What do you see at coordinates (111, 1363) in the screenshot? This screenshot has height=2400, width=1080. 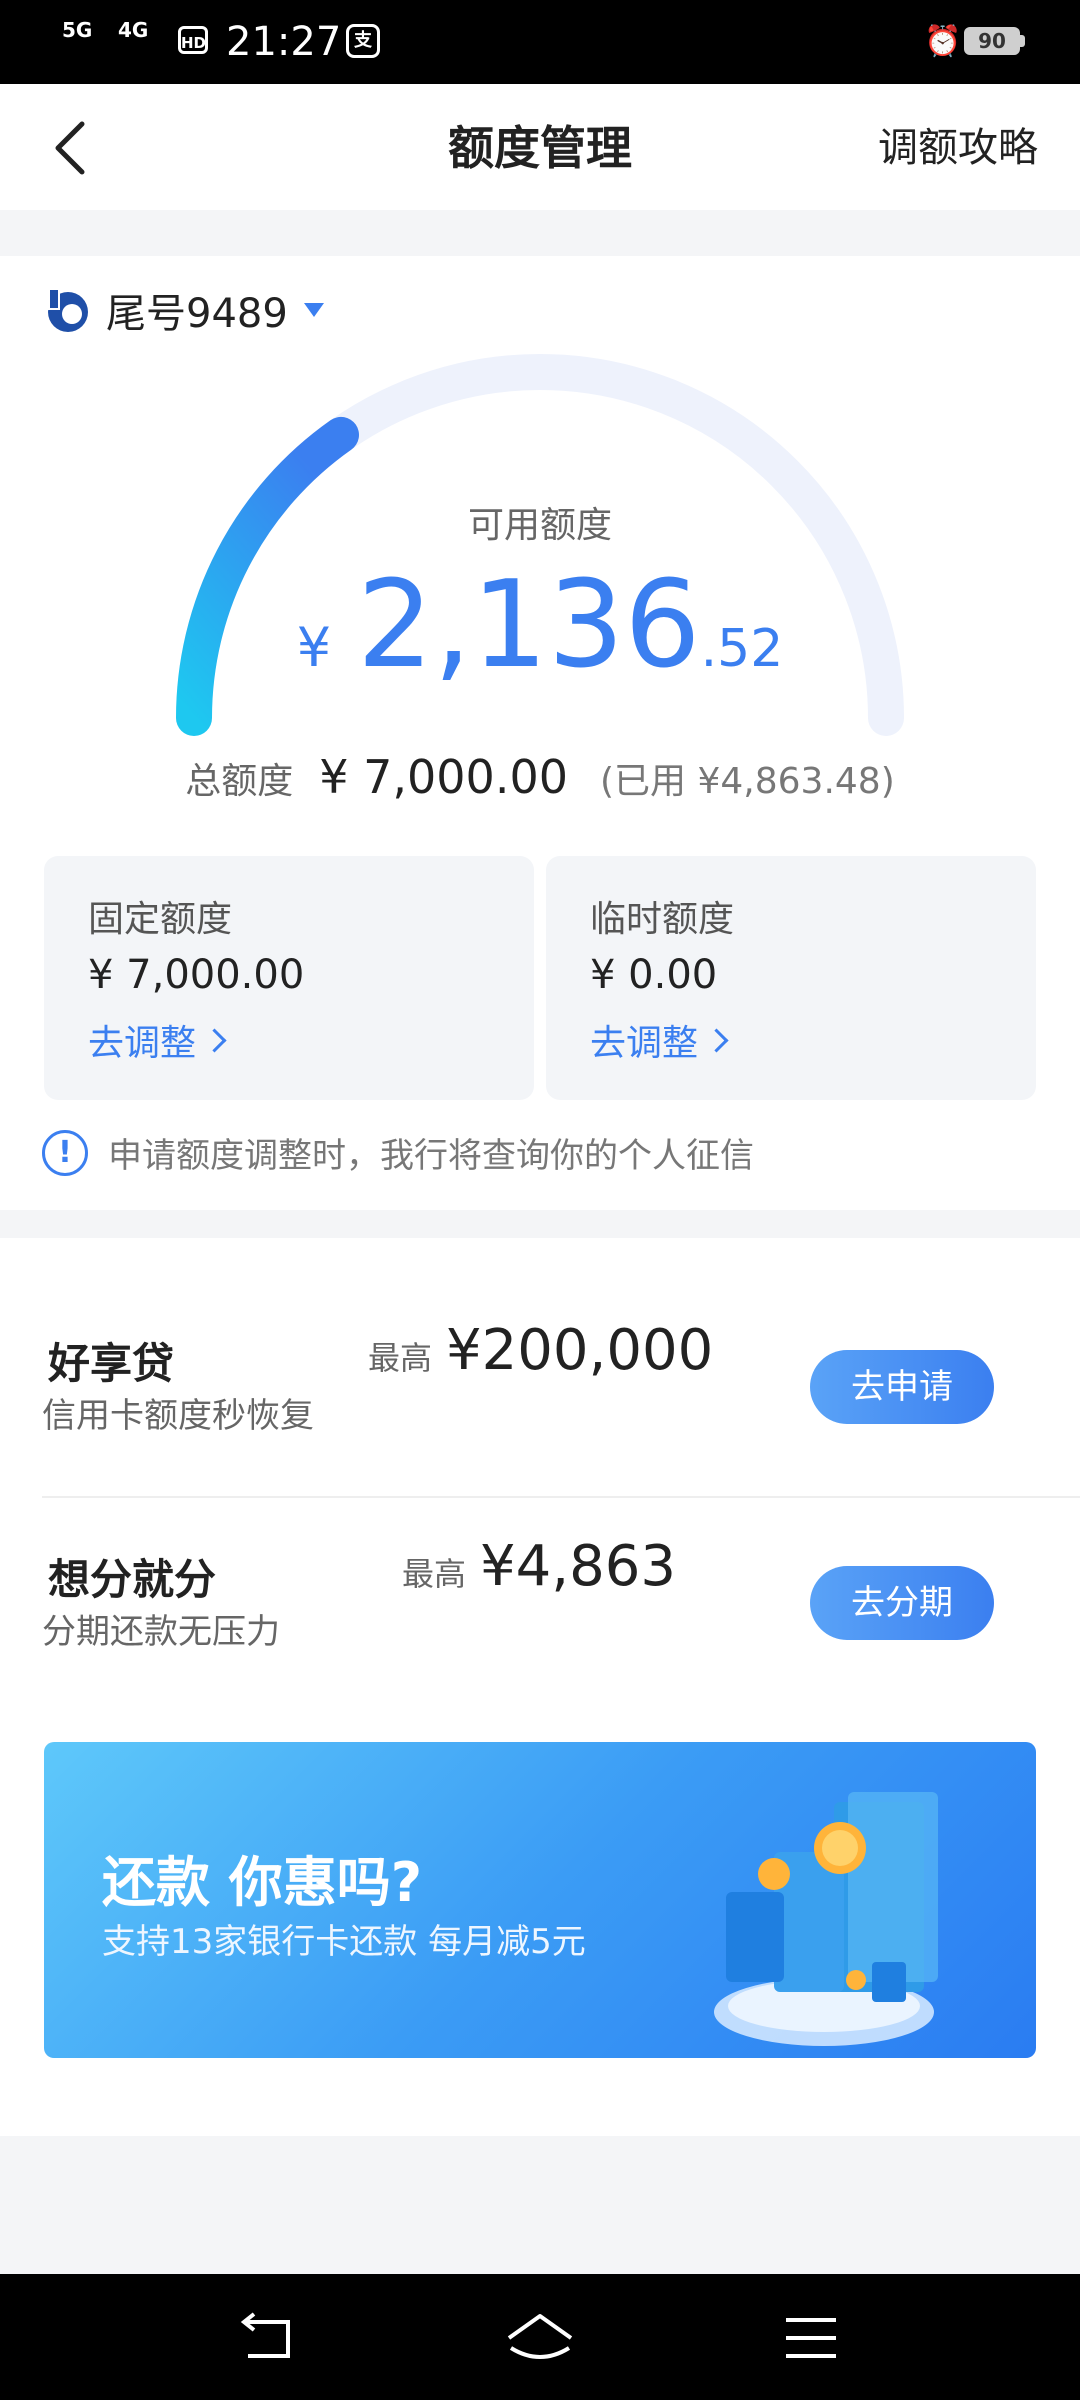 I see `product-name: 好享贷` at bounding box center [111, 1363].